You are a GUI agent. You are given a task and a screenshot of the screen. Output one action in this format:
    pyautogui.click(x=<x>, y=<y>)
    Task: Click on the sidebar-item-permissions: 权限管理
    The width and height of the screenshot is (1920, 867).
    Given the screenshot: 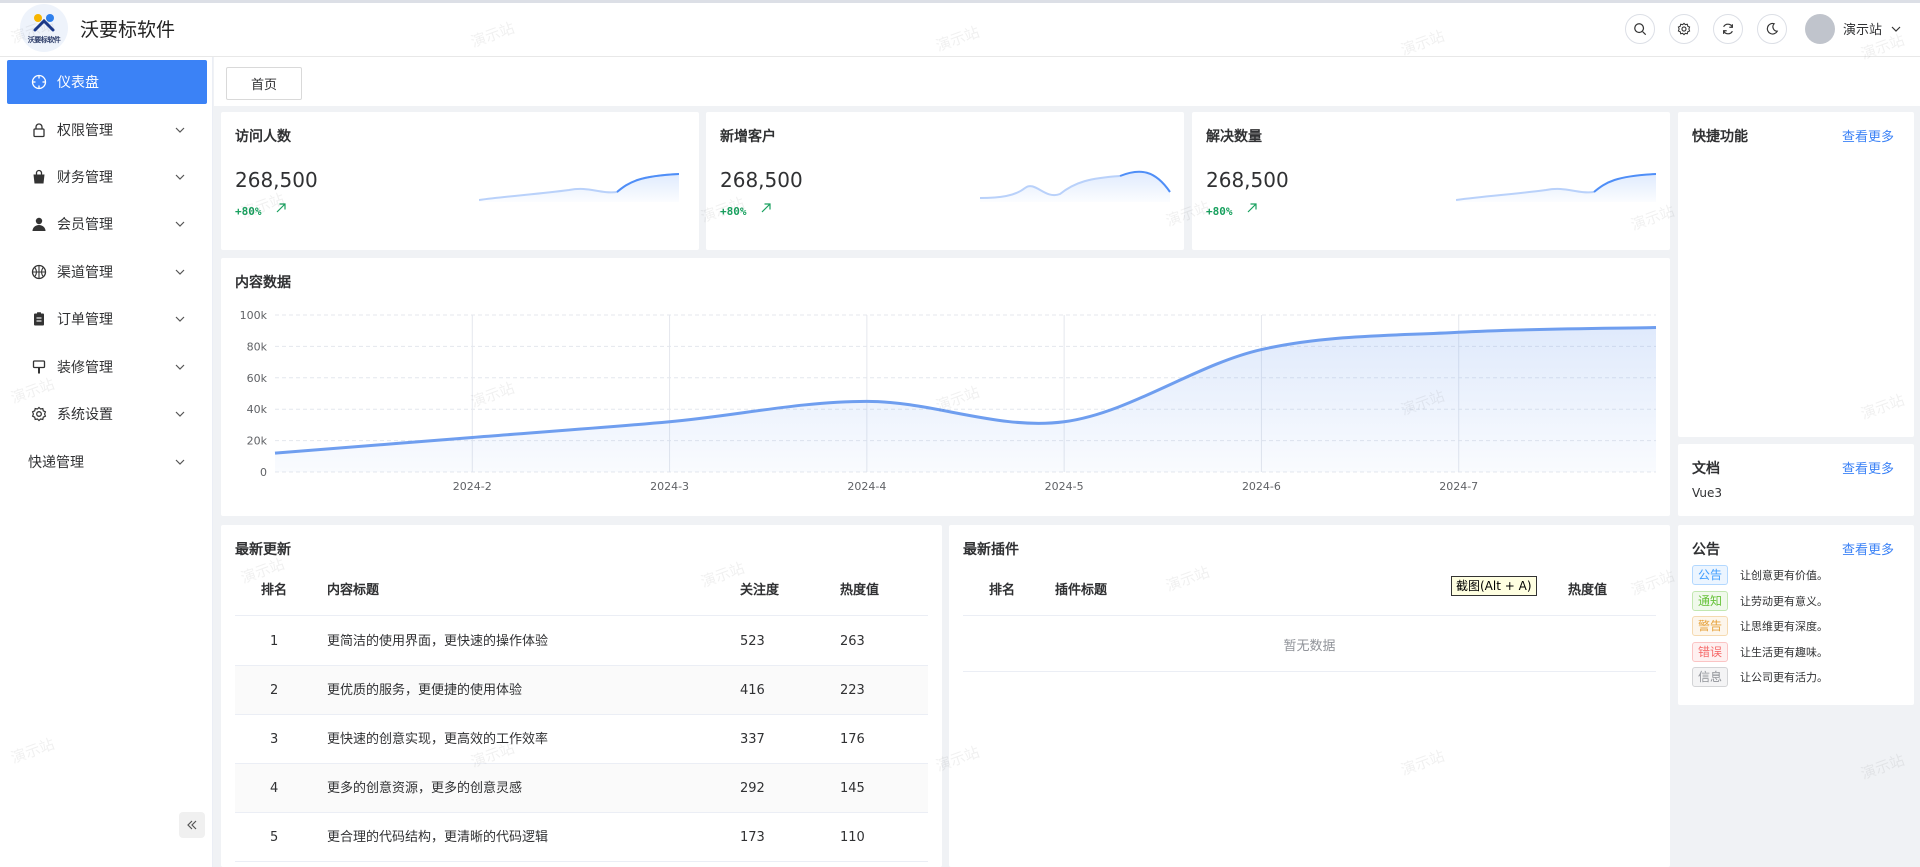 What is the action you would take?
    pyautogui.click(x=107, y=130)
    